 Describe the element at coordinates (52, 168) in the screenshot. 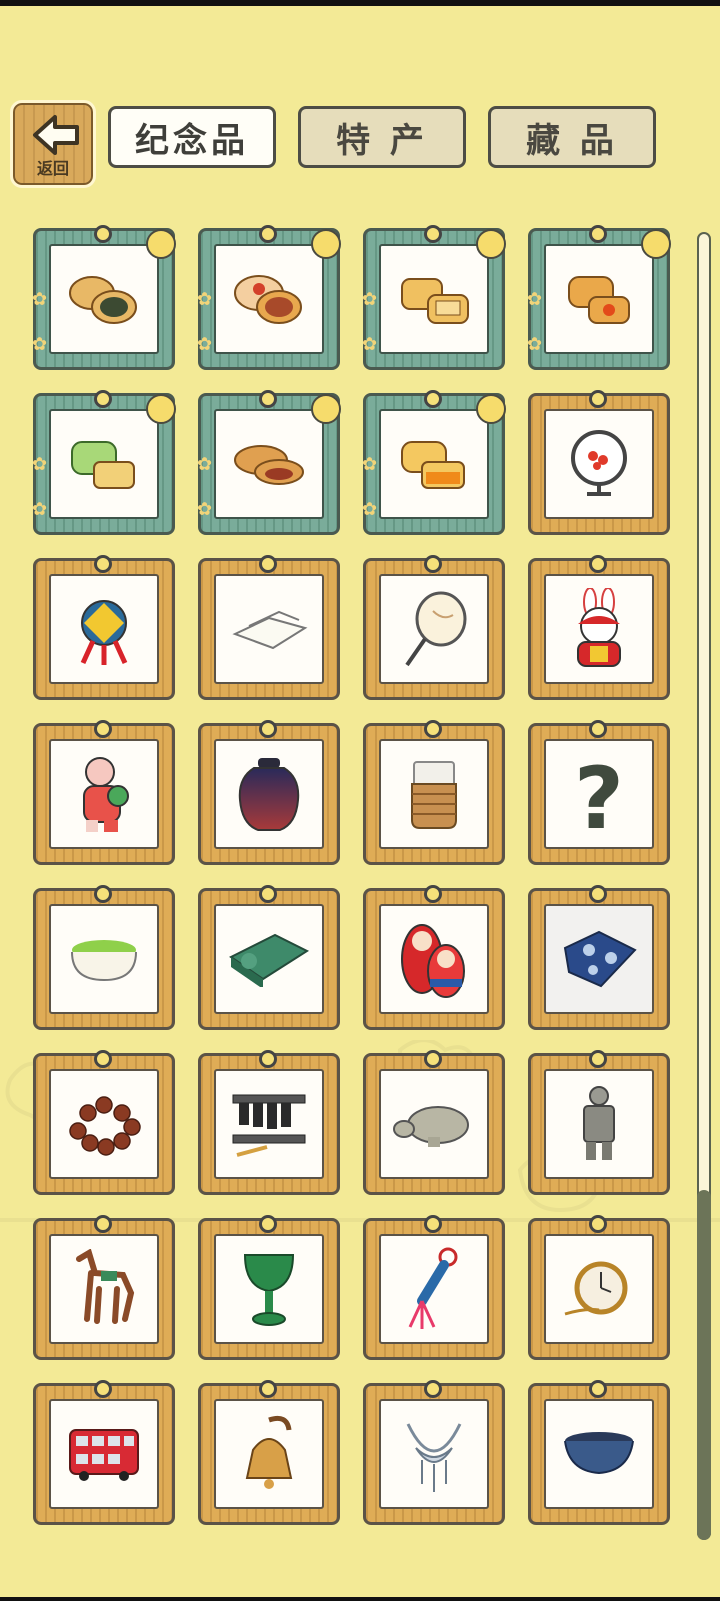

I see `back-label: 返回` at that location.